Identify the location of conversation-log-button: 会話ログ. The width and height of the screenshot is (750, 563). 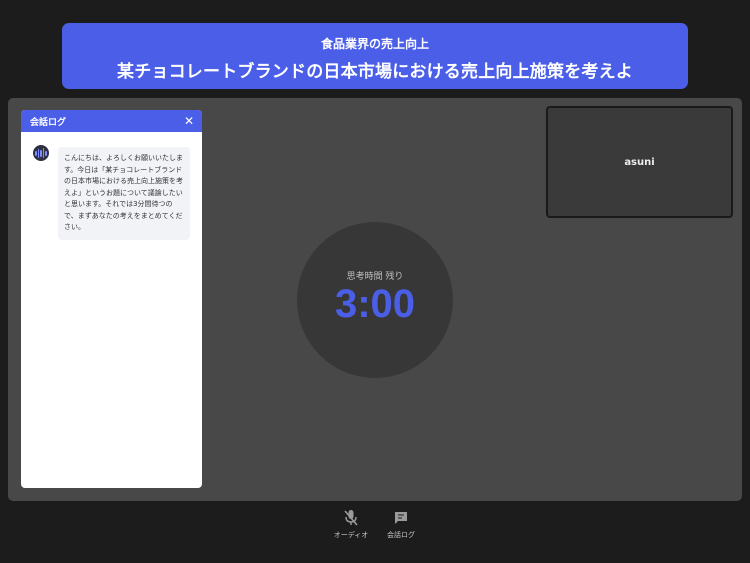
(401, 524).